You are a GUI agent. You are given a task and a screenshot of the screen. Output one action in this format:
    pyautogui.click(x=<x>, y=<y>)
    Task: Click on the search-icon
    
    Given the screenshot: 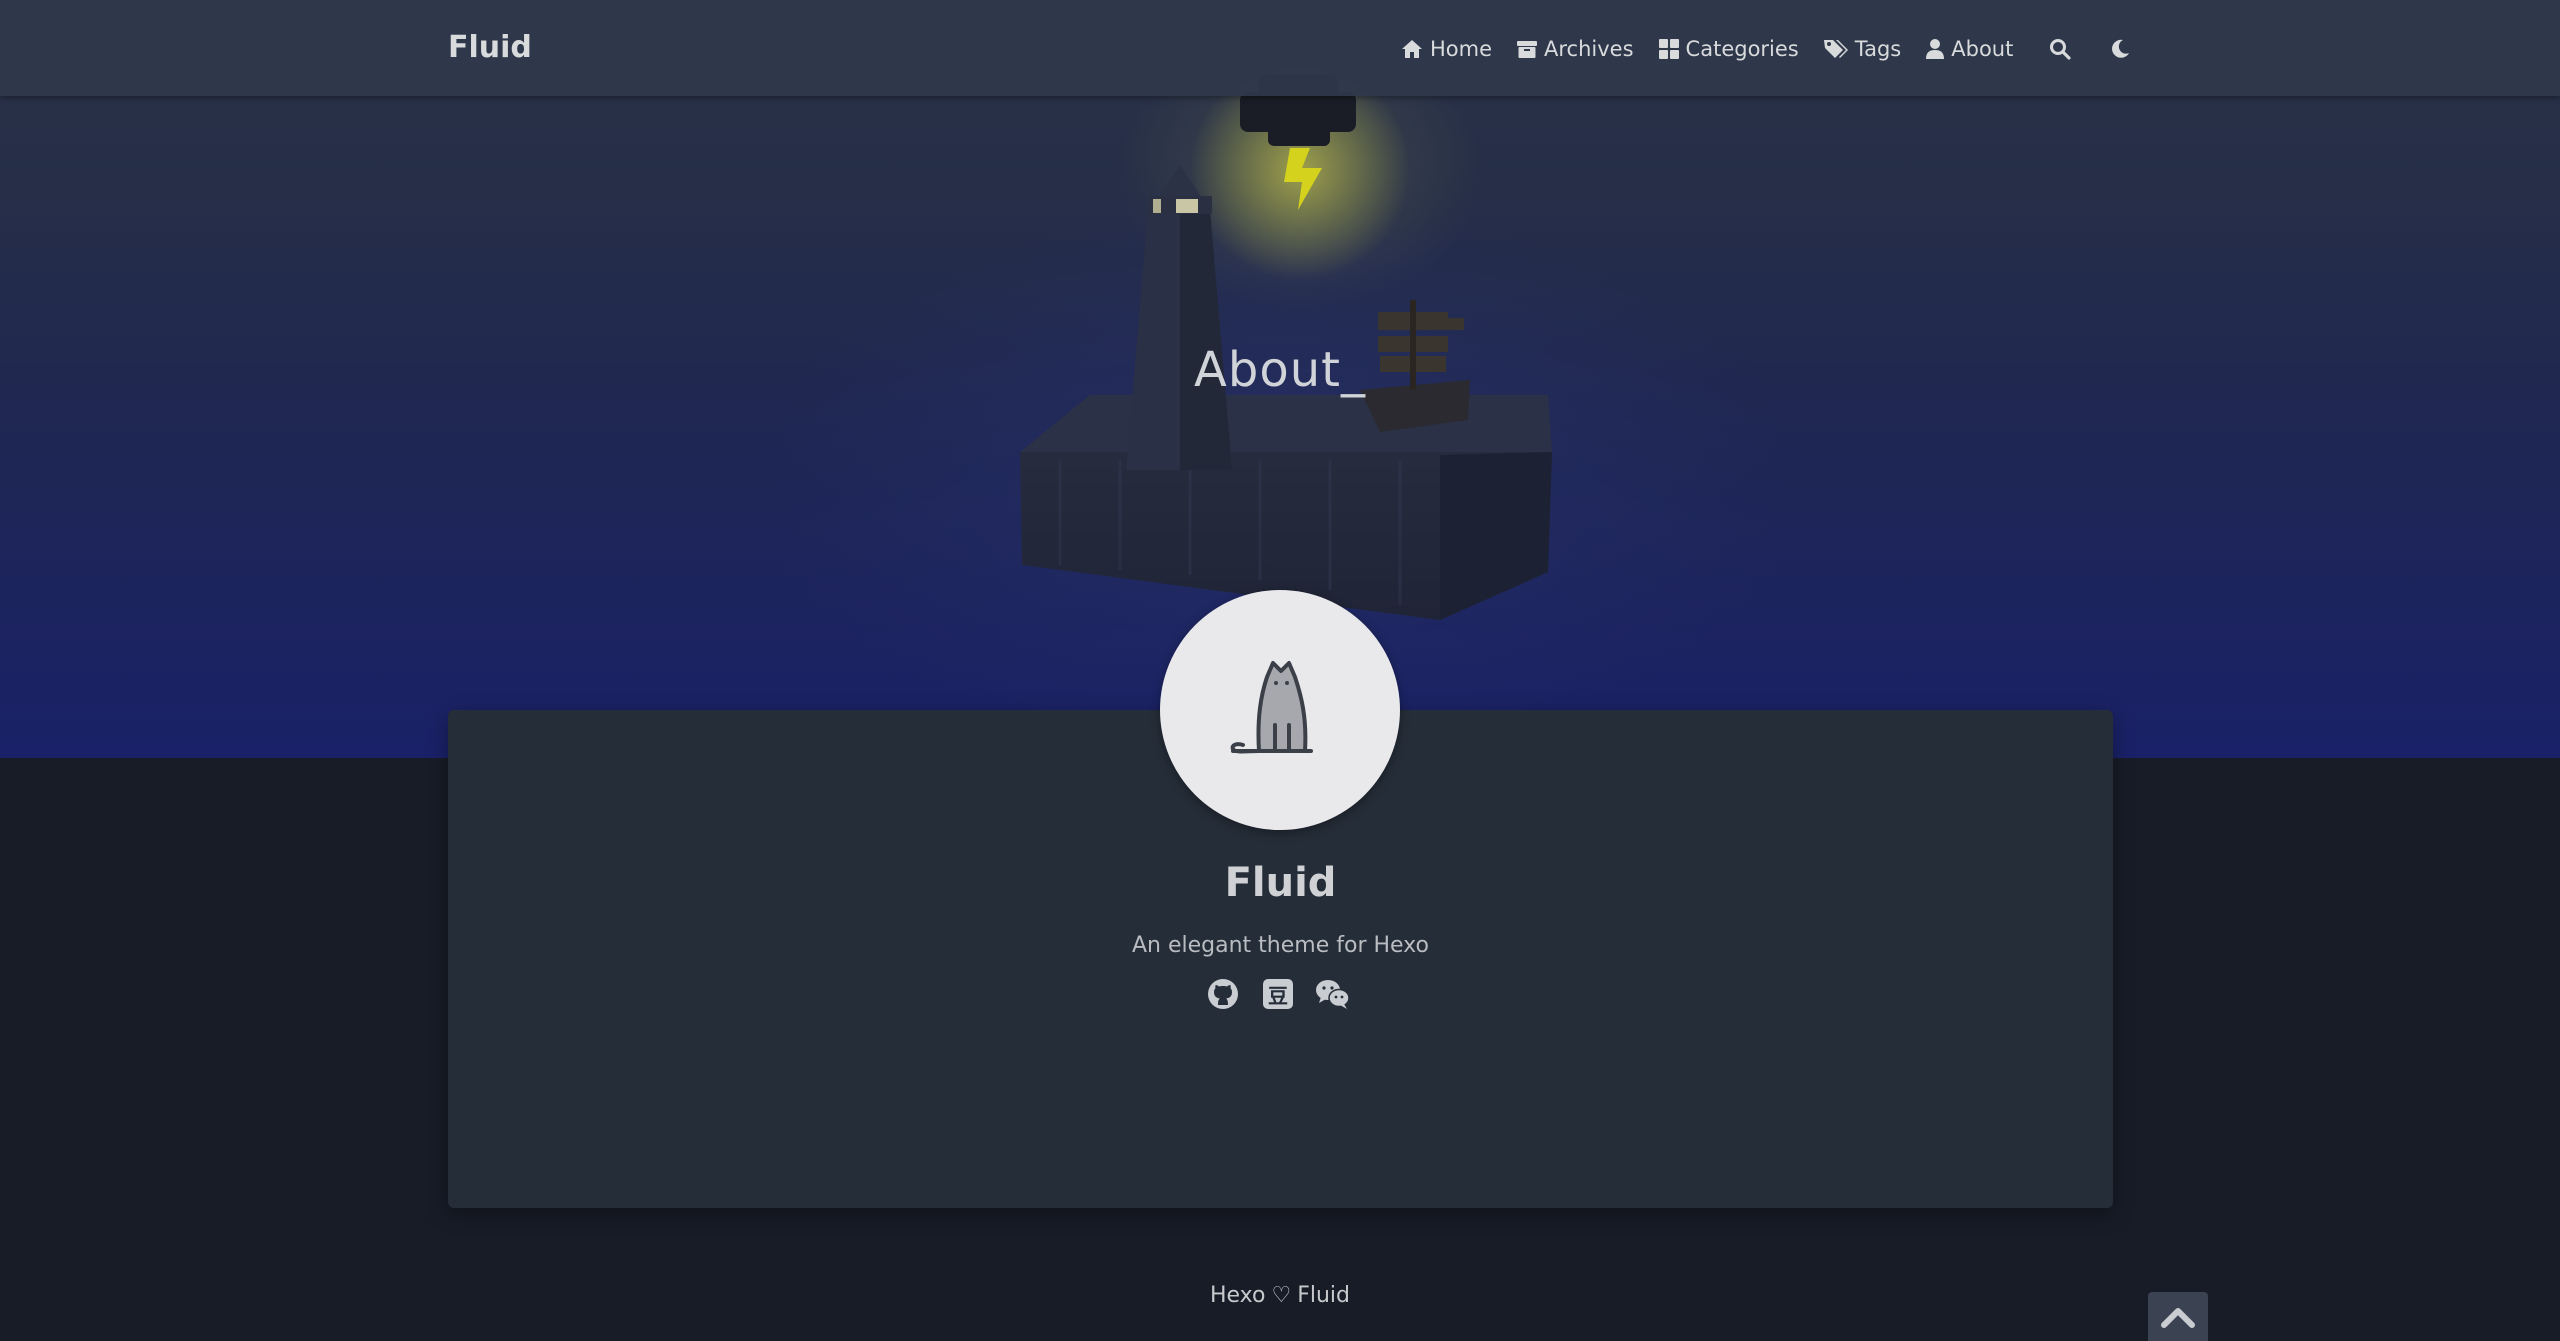 What is the action you would take?
    pyautogui.click(x=2060, y=49)
    